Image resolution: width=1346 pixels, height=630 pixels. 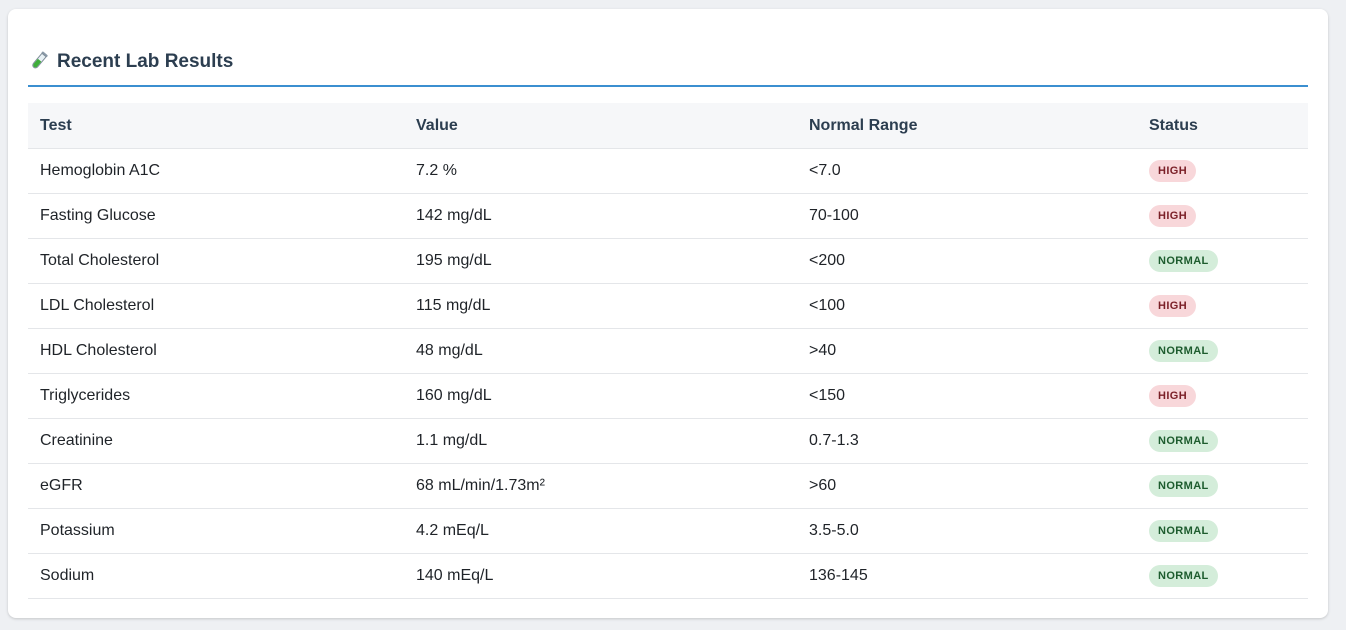 I want to click on test-tube-icon, so click(x=39, y=61).